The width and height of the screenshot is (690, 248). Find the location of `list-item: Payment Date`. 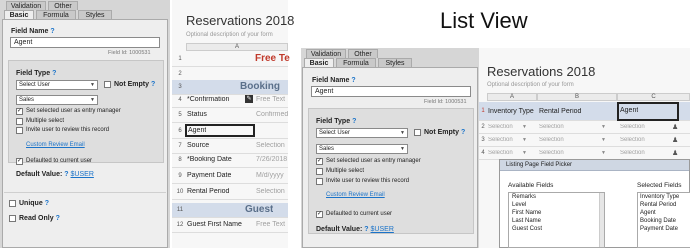

list-item: Payment Date is located at coordinates (664, 229).